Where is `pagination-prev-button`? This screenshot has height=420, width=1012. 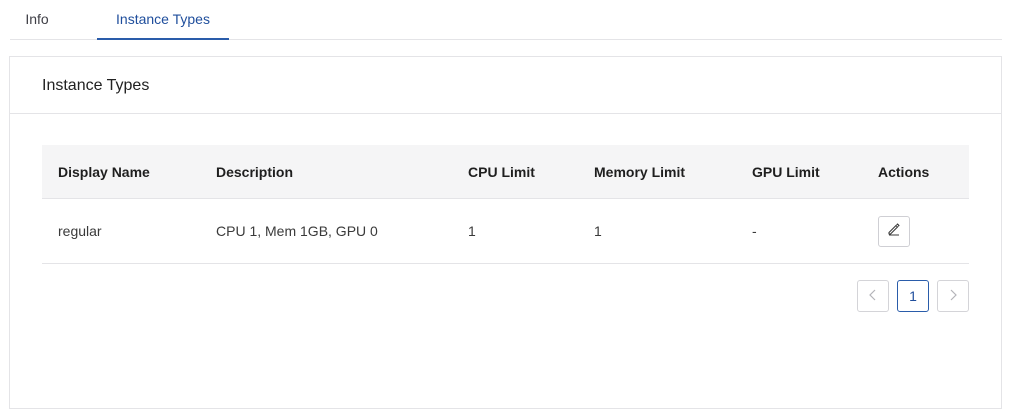 pagination-prev-button is located at coordinates (873, 296).